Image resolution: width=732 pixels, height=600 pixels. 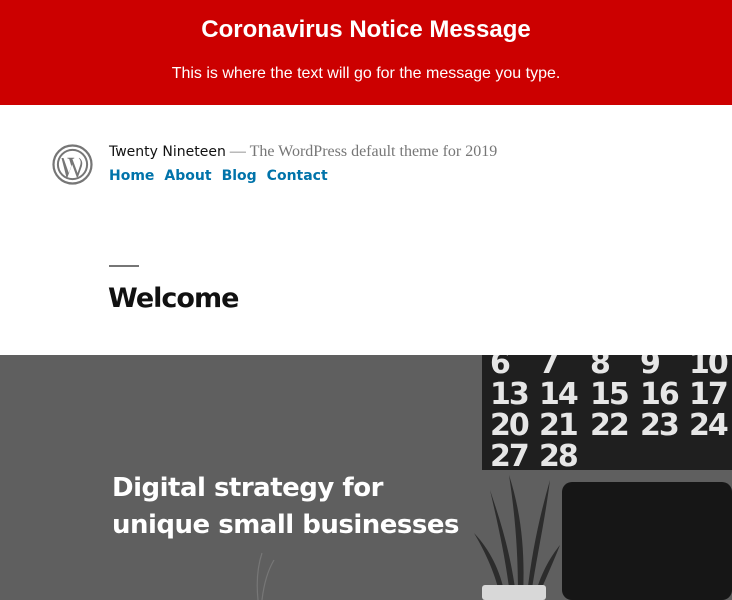 What do you see at coordinates (708, 425) in the screenshot?
I see `calendar-number: 24` at bounding box center [708, 425].